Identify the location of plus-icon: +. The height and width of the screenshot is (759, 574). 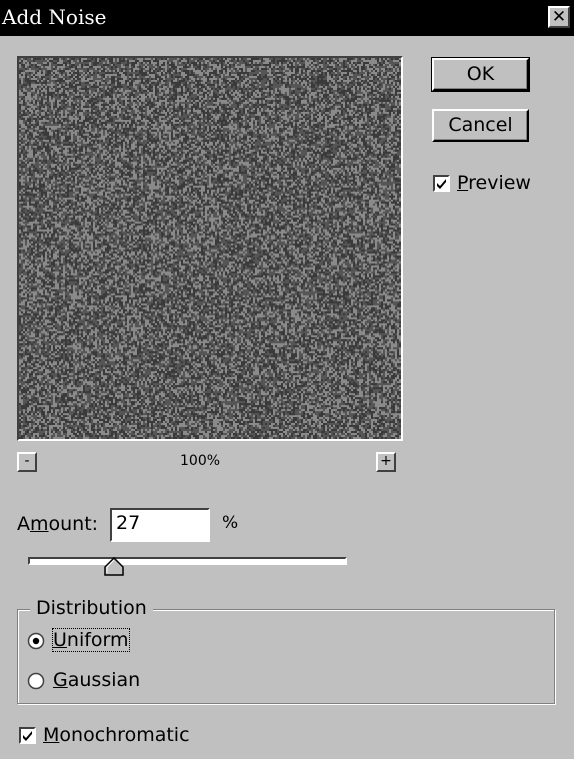
(386, 461).